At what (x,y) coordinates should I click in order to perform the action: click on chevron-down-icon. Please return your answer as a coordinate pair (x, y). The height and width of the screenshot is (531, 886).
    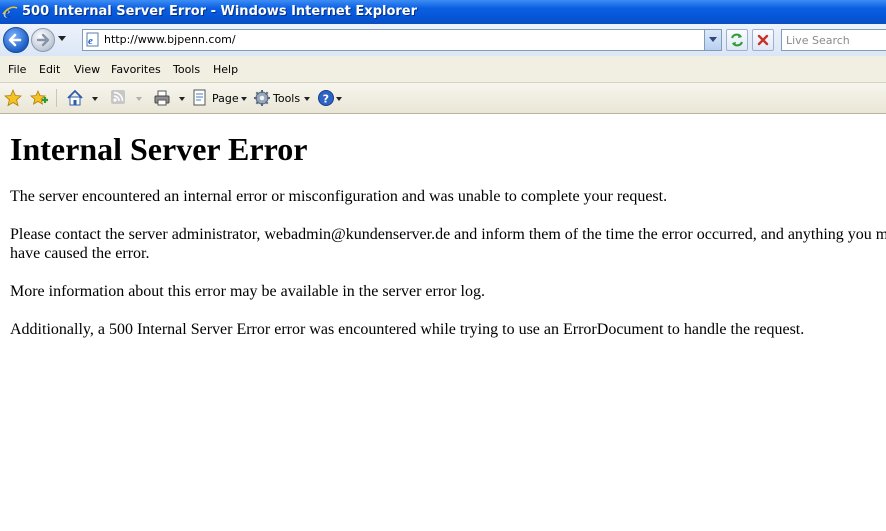
    Looking at the image, I should click on (713, 39).